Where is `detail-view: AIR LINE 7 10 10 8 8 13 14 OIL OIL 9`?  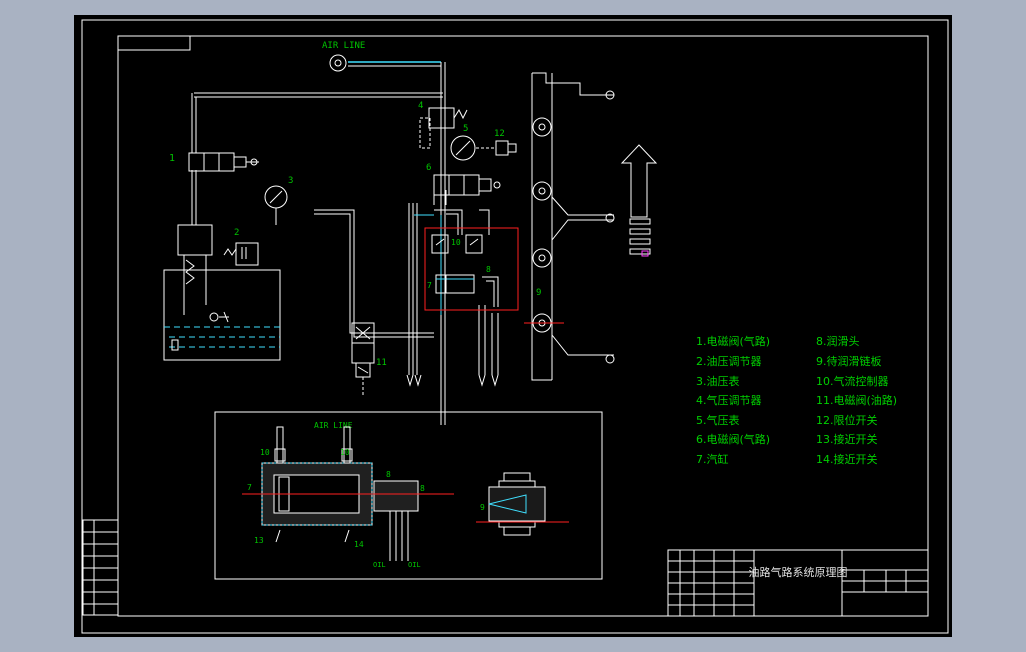
detail-view: AIR LINE 7 10 10 8 8 13 14 OIL OIL 9 is located at coordinates (408, 495).